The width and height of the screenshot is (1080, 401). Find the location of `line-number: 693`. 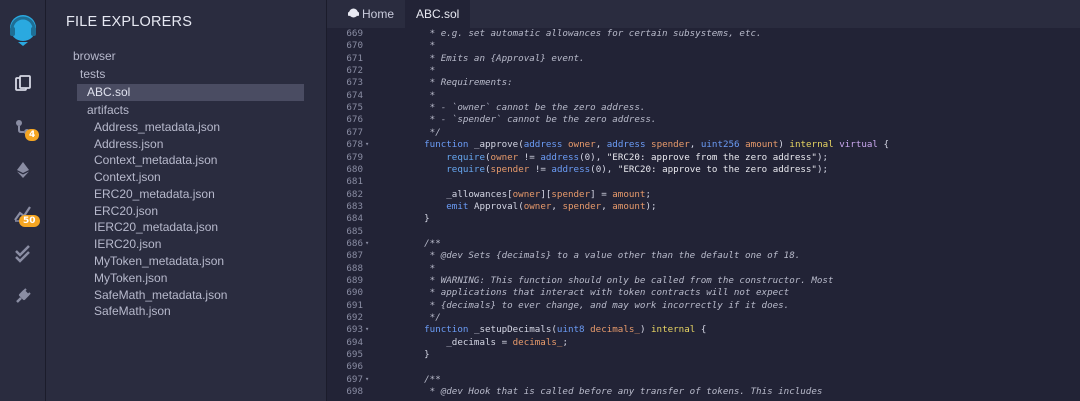

line-number: 693 is located at coordinates (354, 330).